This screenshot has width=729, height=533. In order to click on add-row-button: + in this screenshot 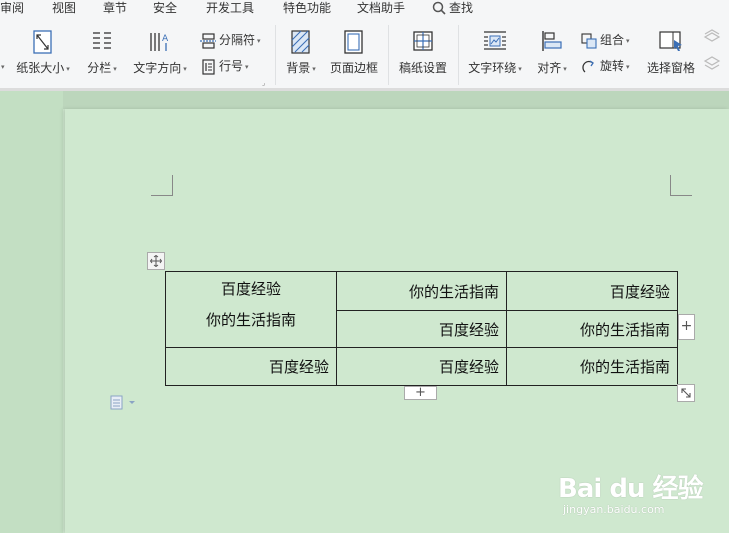, I will do `click(420, 393)`.